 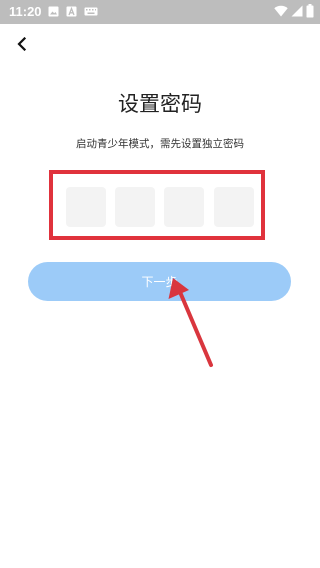 I want to click on status-time: 11:20, so click(x=25, y=11).